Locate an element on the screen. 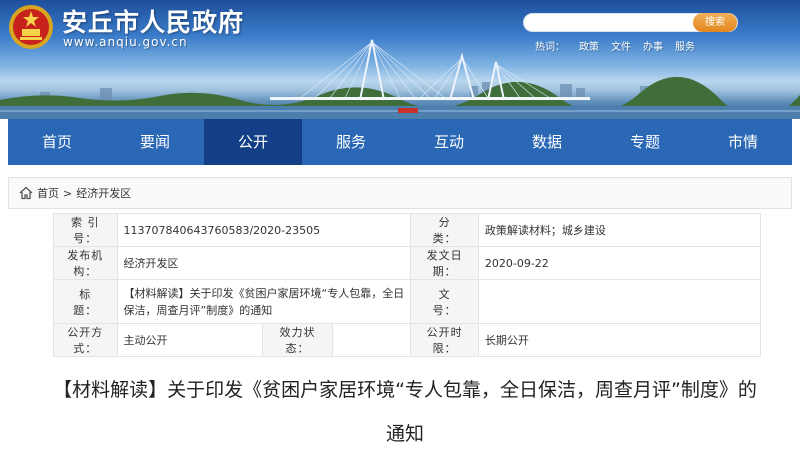 This screenshot has height=456, width=800. breadcrumb-home: 首页 is located at coordinates (48, 193).